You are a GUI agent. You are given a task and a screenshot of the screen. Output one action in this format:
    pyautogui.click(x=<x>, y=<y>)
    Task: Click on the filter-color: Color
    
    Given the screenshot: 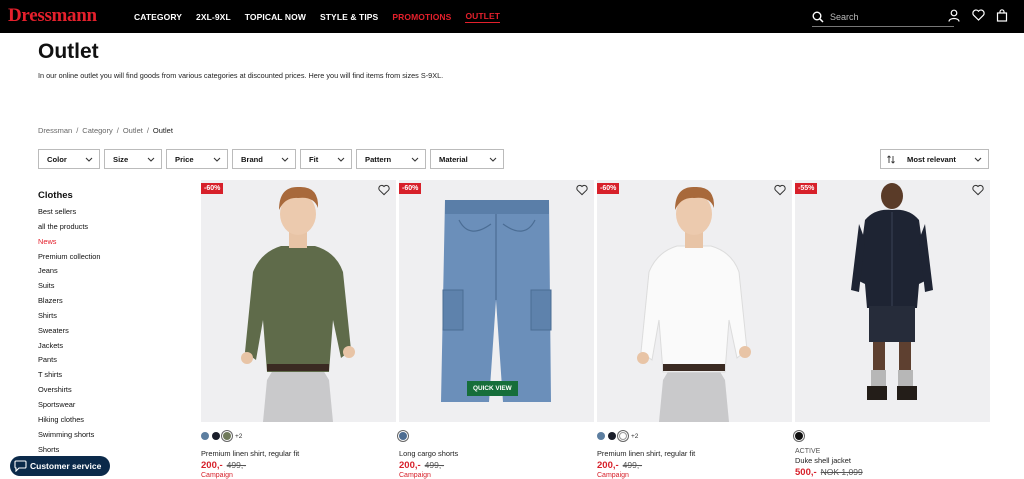 What is the action you would take?
    pyautogui.click(x=69, y=159)
    